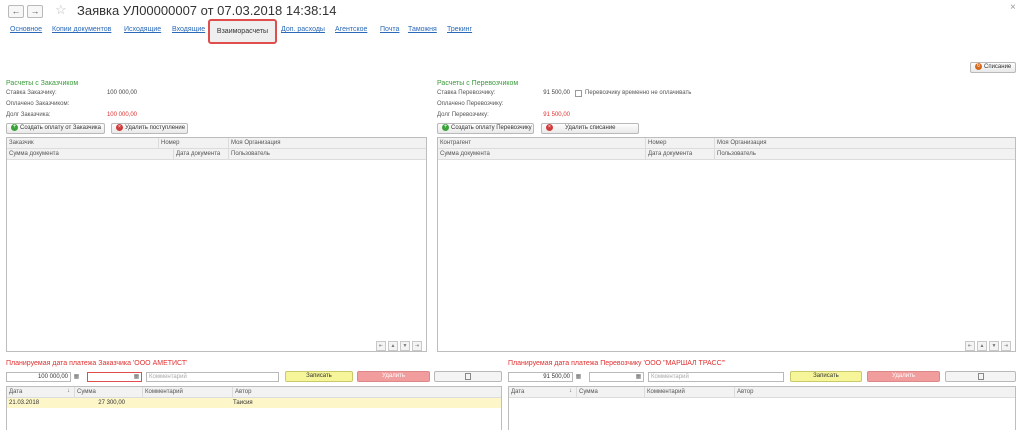  Describe the element at coordinates (149, 128) in the screenshot. I see `delete-receipt-button: × Удалить поступление` at that location.